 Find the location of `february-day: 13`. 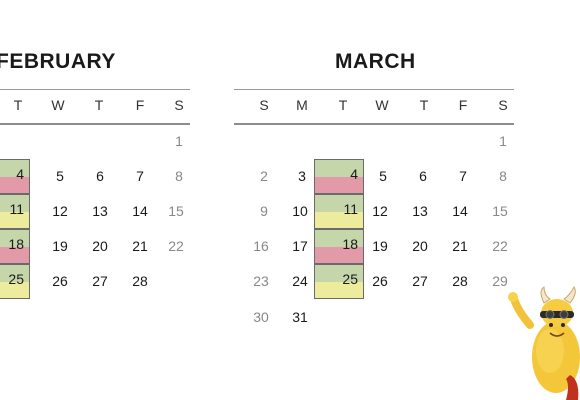

february-day: 13 is located at coordinates (100, 211).